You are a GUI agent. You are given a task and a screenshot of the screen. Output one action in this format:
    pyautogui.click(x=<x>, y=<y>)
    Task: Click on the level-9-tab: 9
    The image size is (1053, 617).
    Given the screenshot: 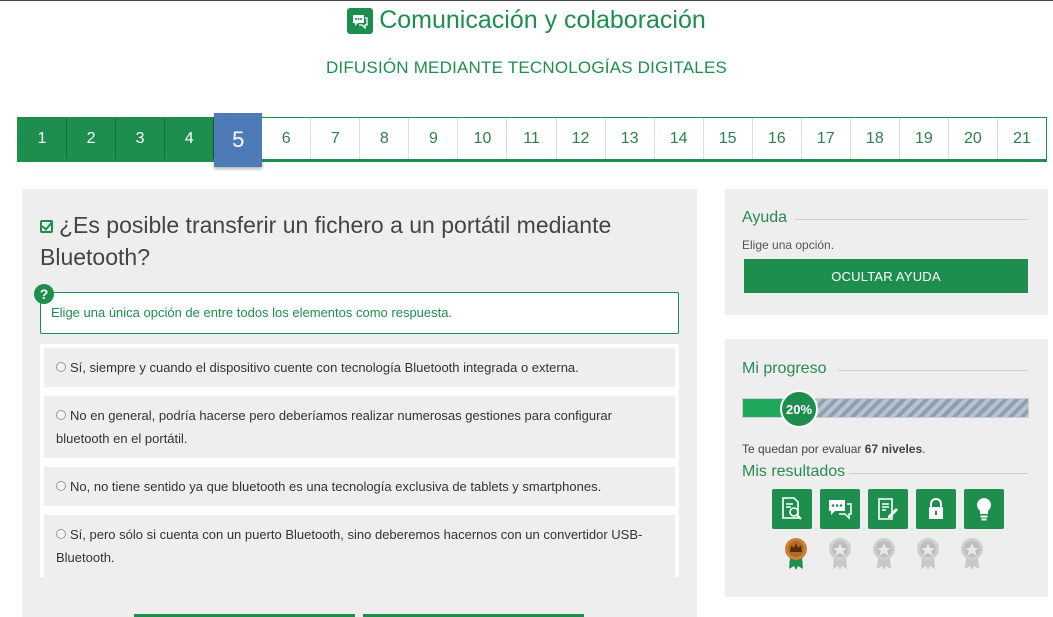 What is the action you would take?
    pyautogui.click(x=434, y=138)
    